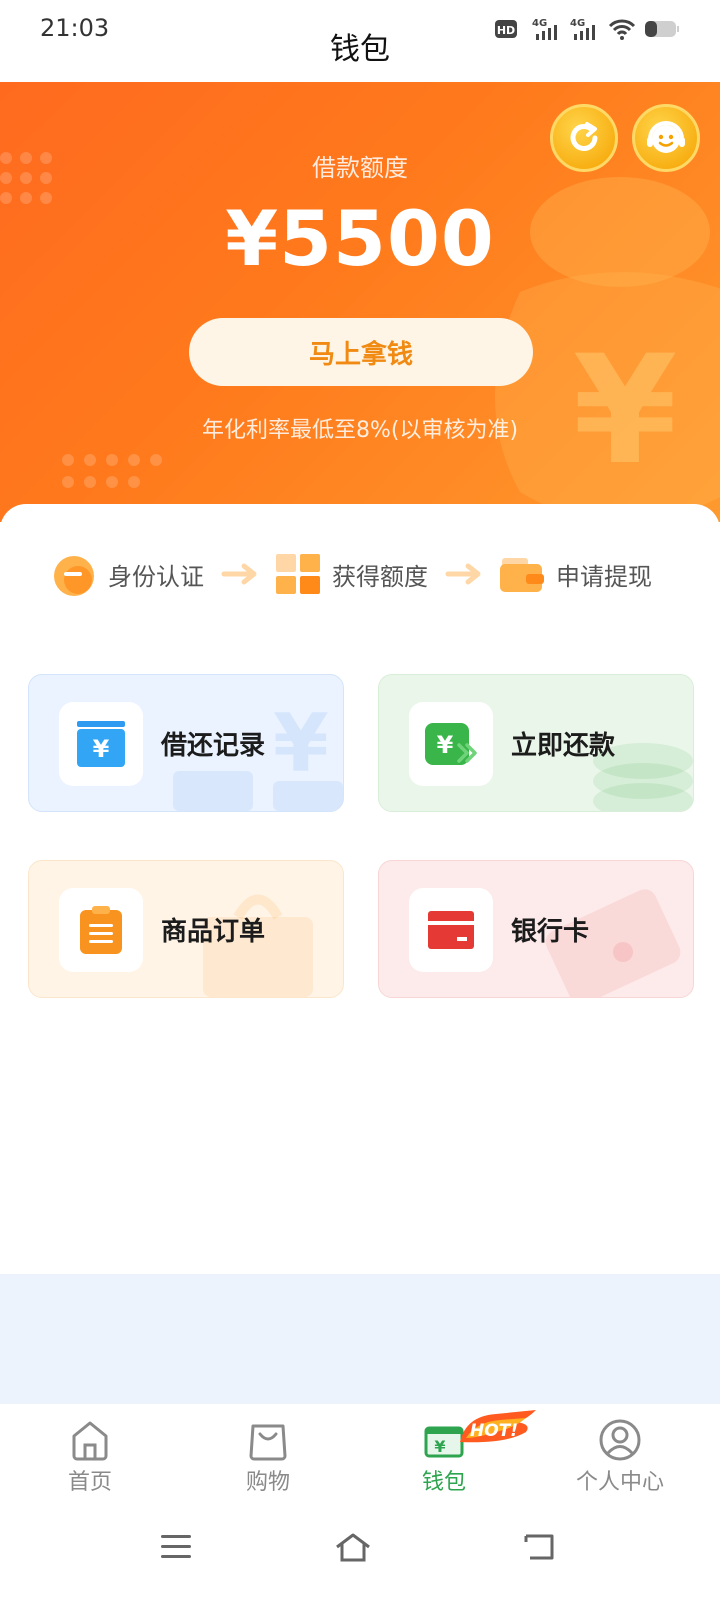  I want to click on tile-label: 商品订单, so click(213, 932).